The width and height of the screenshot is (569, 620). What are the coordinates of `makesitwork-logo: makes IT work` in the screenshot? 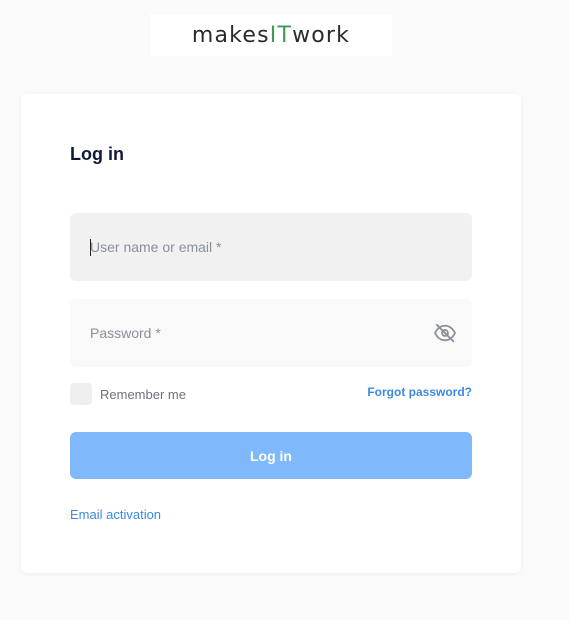 It's located at (271, 35).